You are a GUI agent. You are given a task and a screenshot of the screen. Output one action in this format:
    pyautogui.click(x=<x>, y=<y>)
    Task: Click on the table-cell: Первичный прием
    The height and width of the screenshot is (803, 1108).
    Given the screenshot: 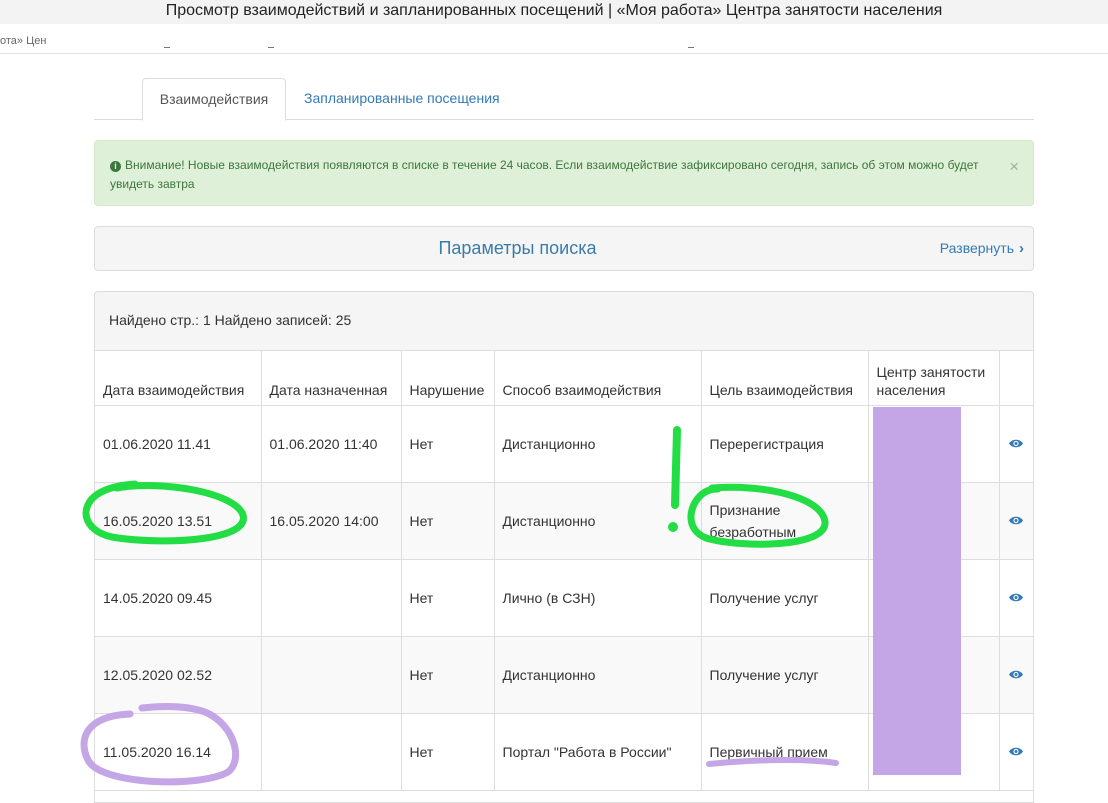 What is the action you would take?
    pyautogui.click(x=784, y=752)
    